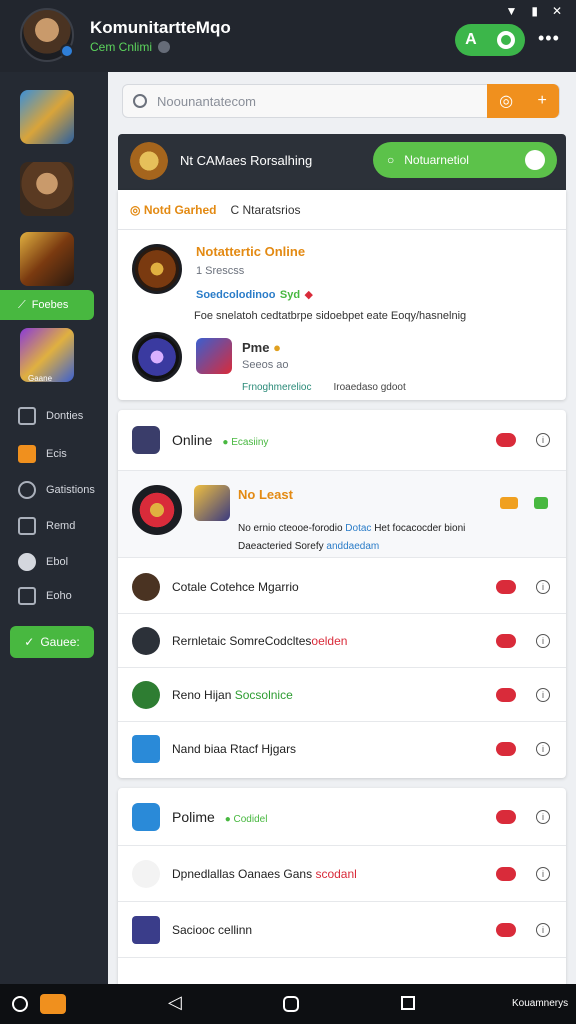  What do you see at coordinates (549, 38) in the screenshot?
I see `more-menu-button: •••` at bounding box center [549, 38].